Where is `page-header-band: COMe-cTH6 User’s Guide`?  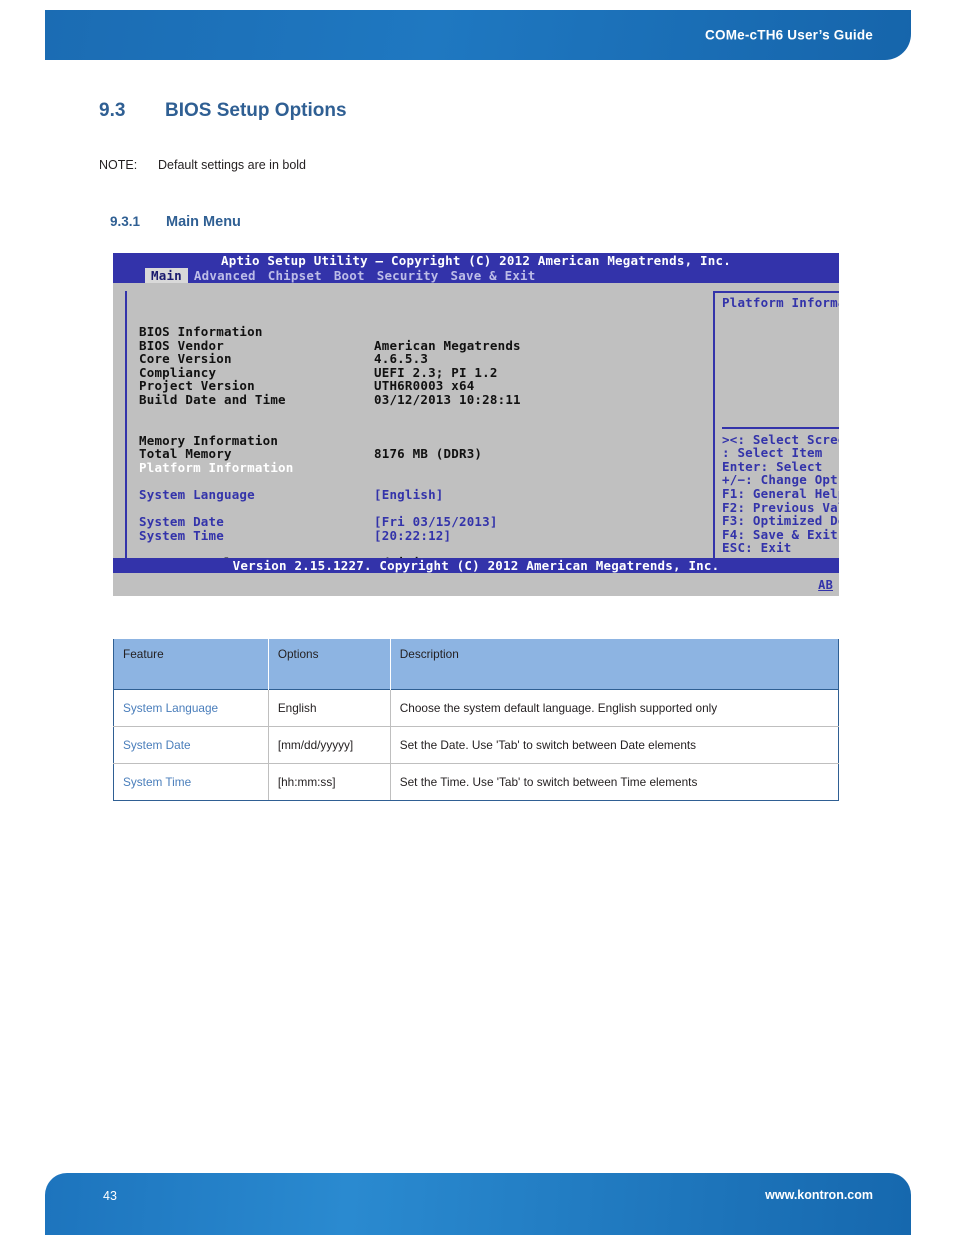 page-header-band: COMe-cTH6 User’s Guide is located at coordinates (478, 35).